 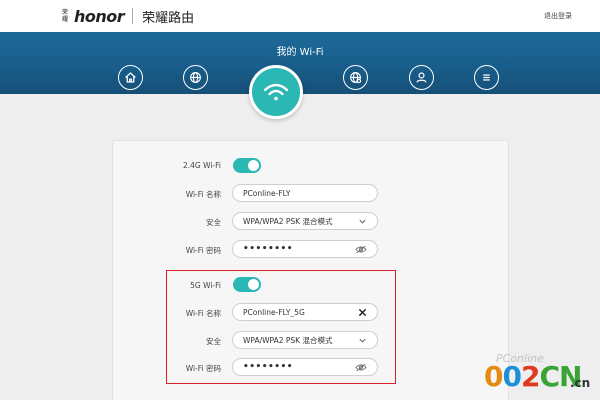 I want to click on nav-wifi-button-active, so click(x=276, y=92).